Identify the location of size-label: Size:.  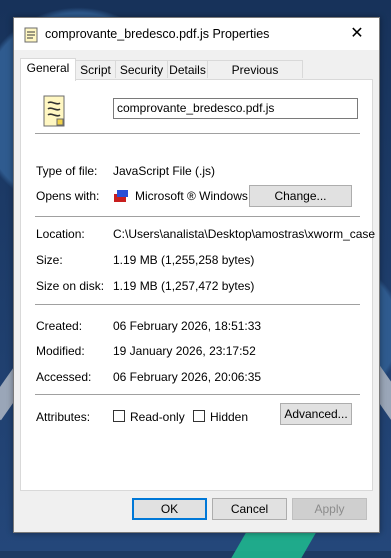
(49, 260).